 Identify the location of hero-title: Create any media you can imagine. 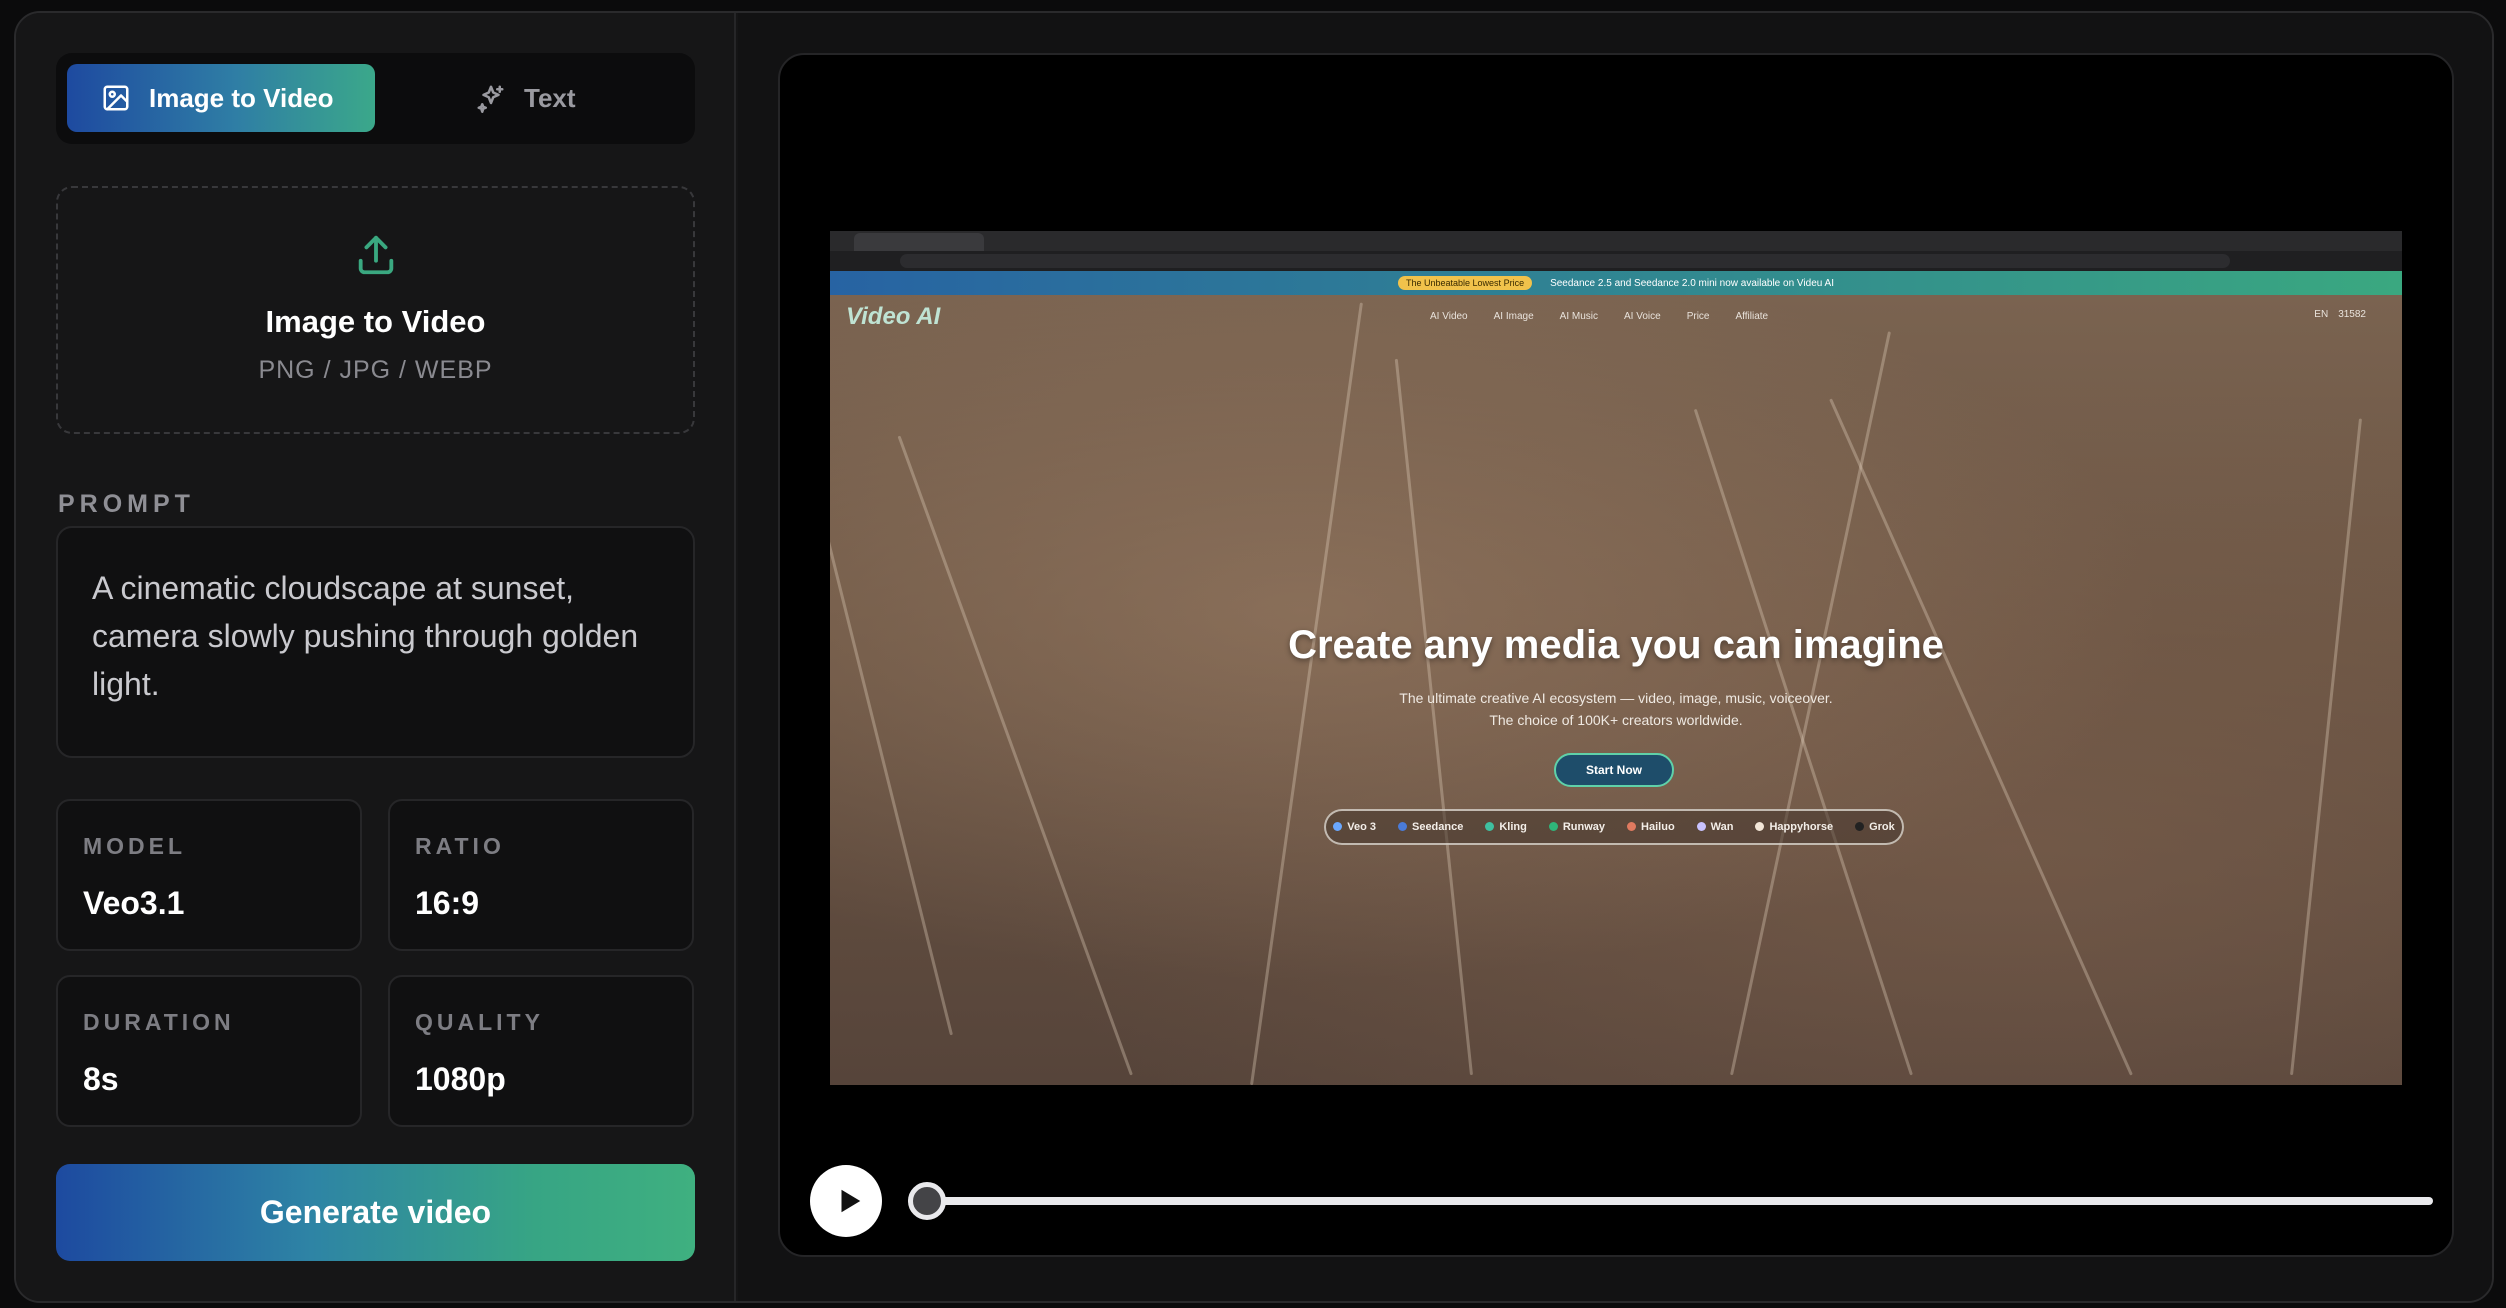
(1616, 645).